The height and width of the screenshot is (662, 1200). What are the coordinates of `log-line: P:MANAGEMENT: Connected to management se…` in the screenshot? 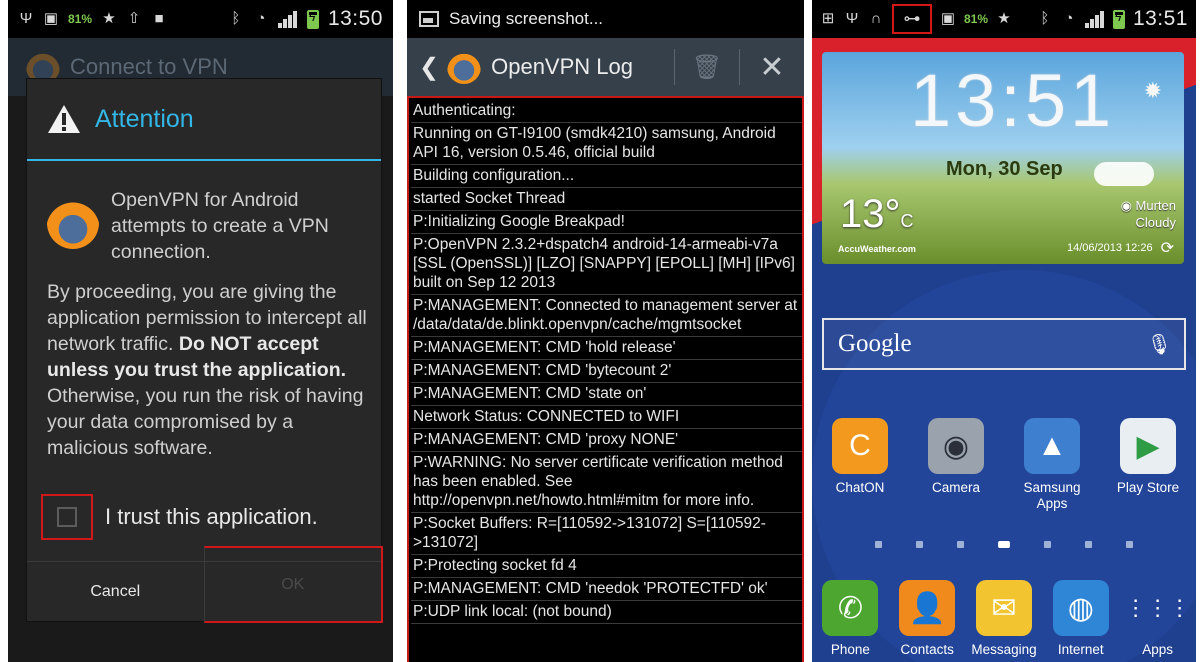 It's located at (606, 316).